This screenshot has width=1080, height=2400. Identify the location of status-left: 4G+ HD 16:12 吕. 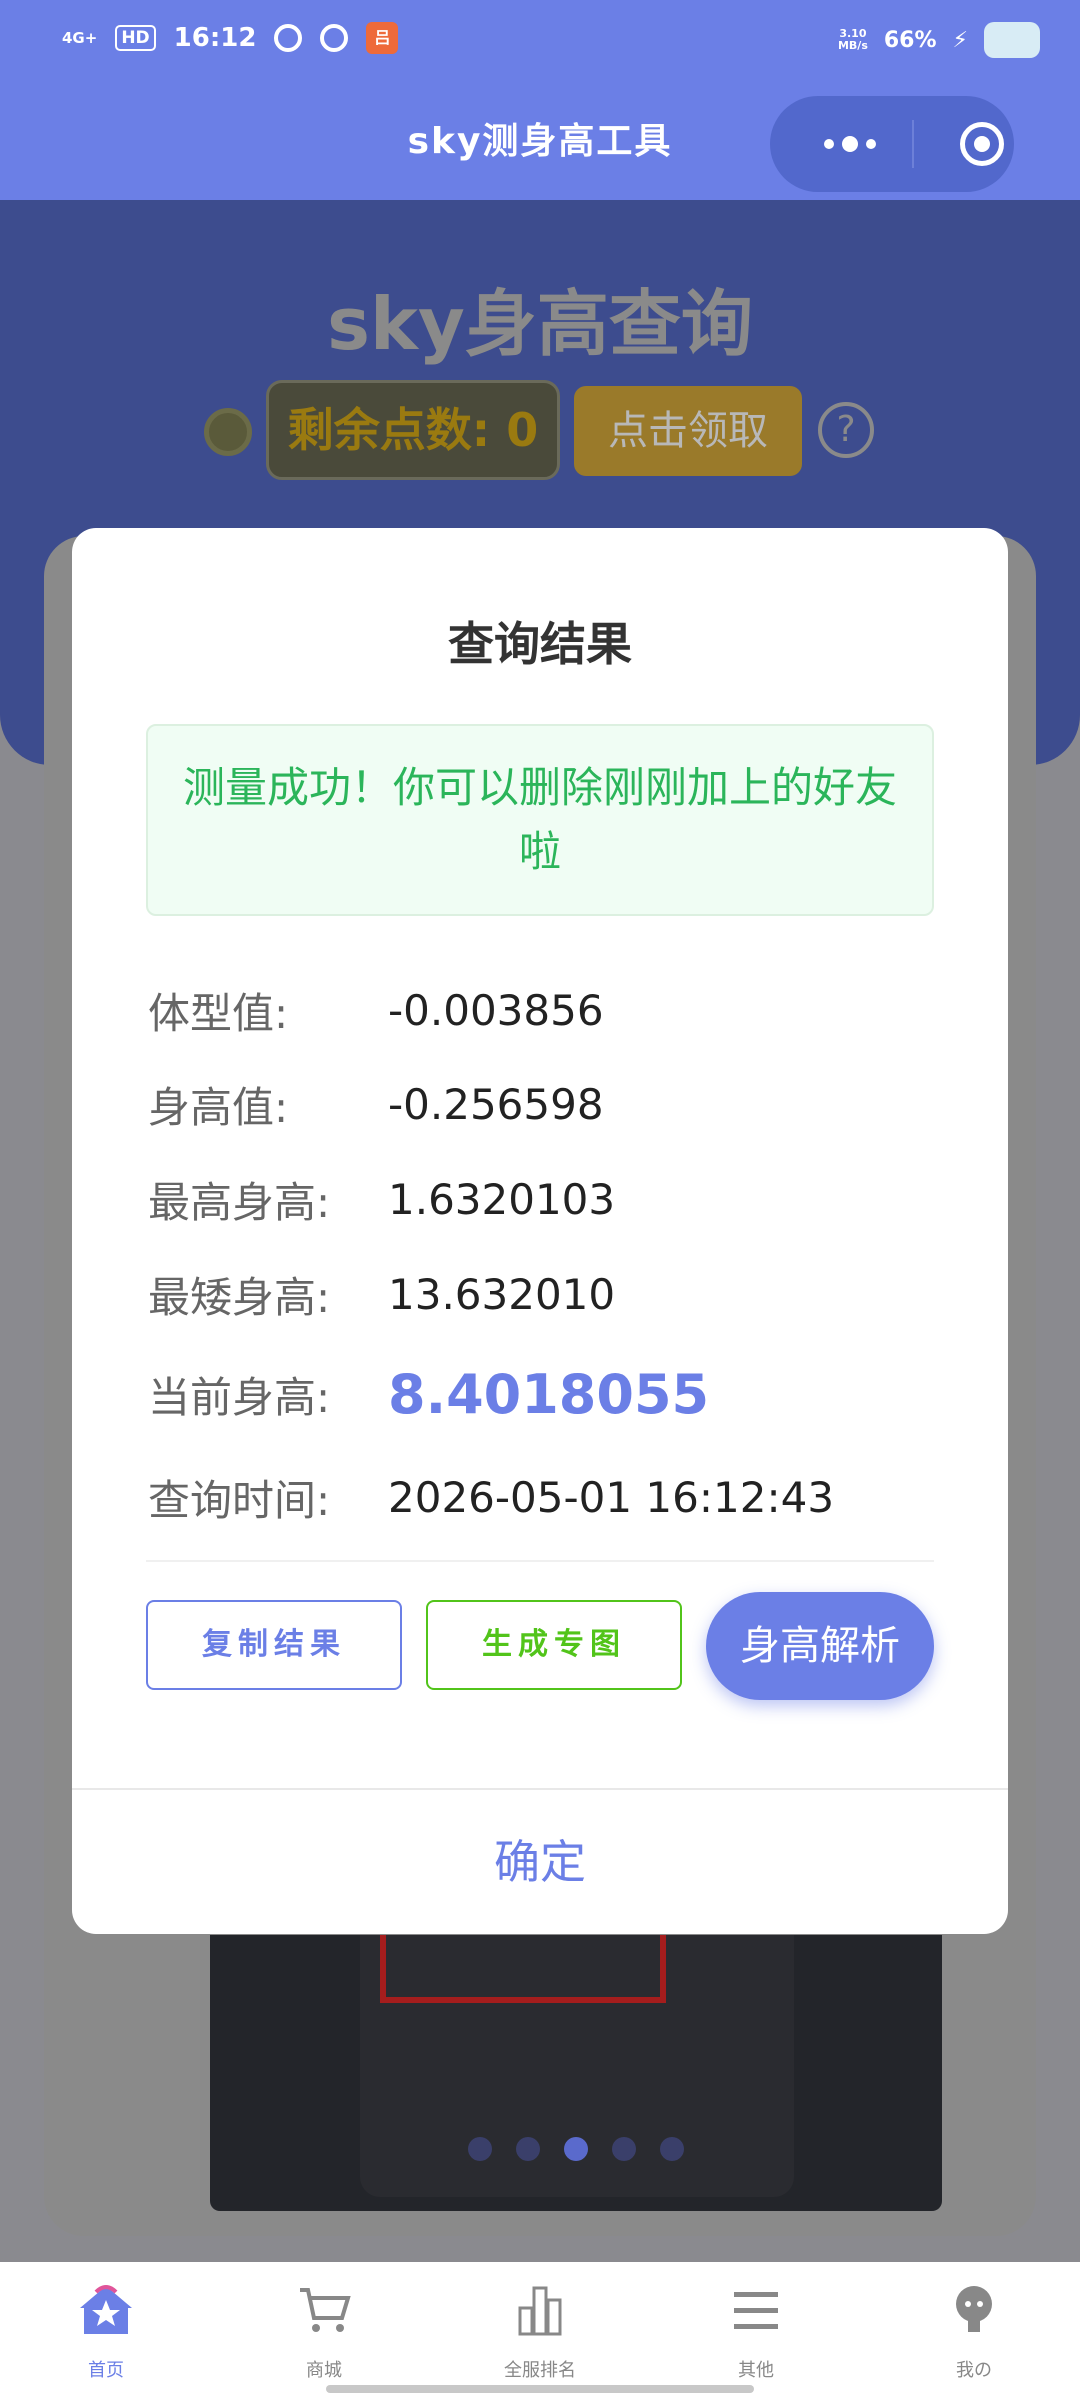
(230, 38).